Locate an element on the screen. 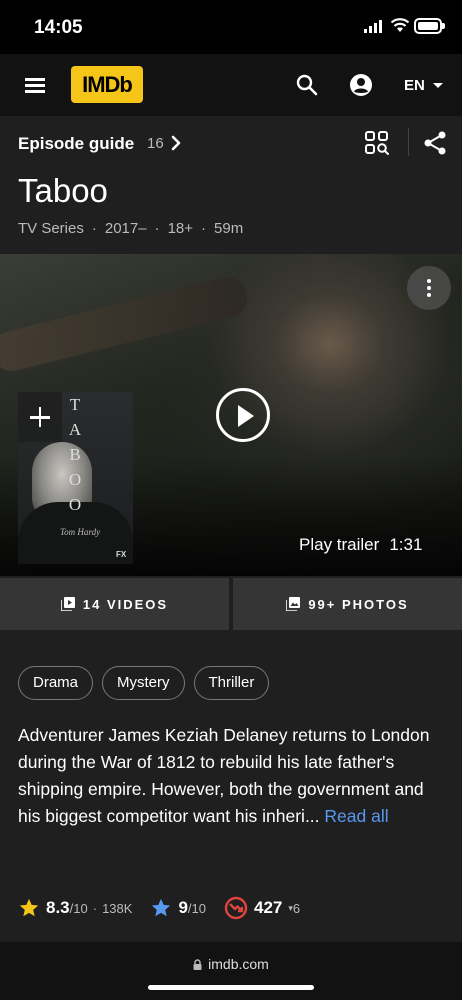 This screenshot has height=1000, width=462. user-rating-star-icon is located at coordinates (161, 908).